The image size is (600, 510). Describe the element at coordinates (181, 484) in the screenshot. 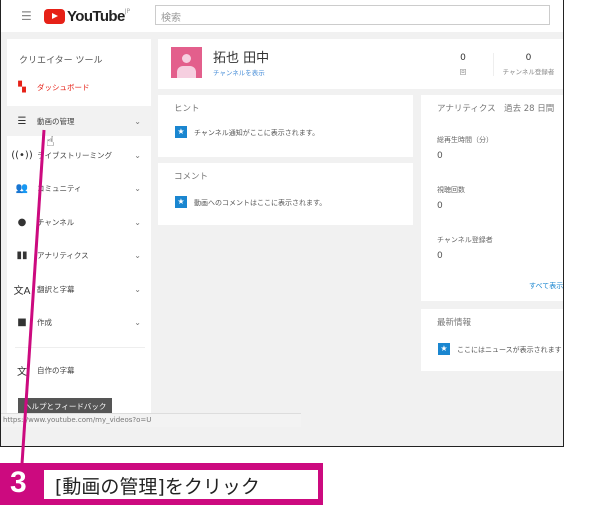

I see `step-instruction: [動画の管理]をクリック` at that location.